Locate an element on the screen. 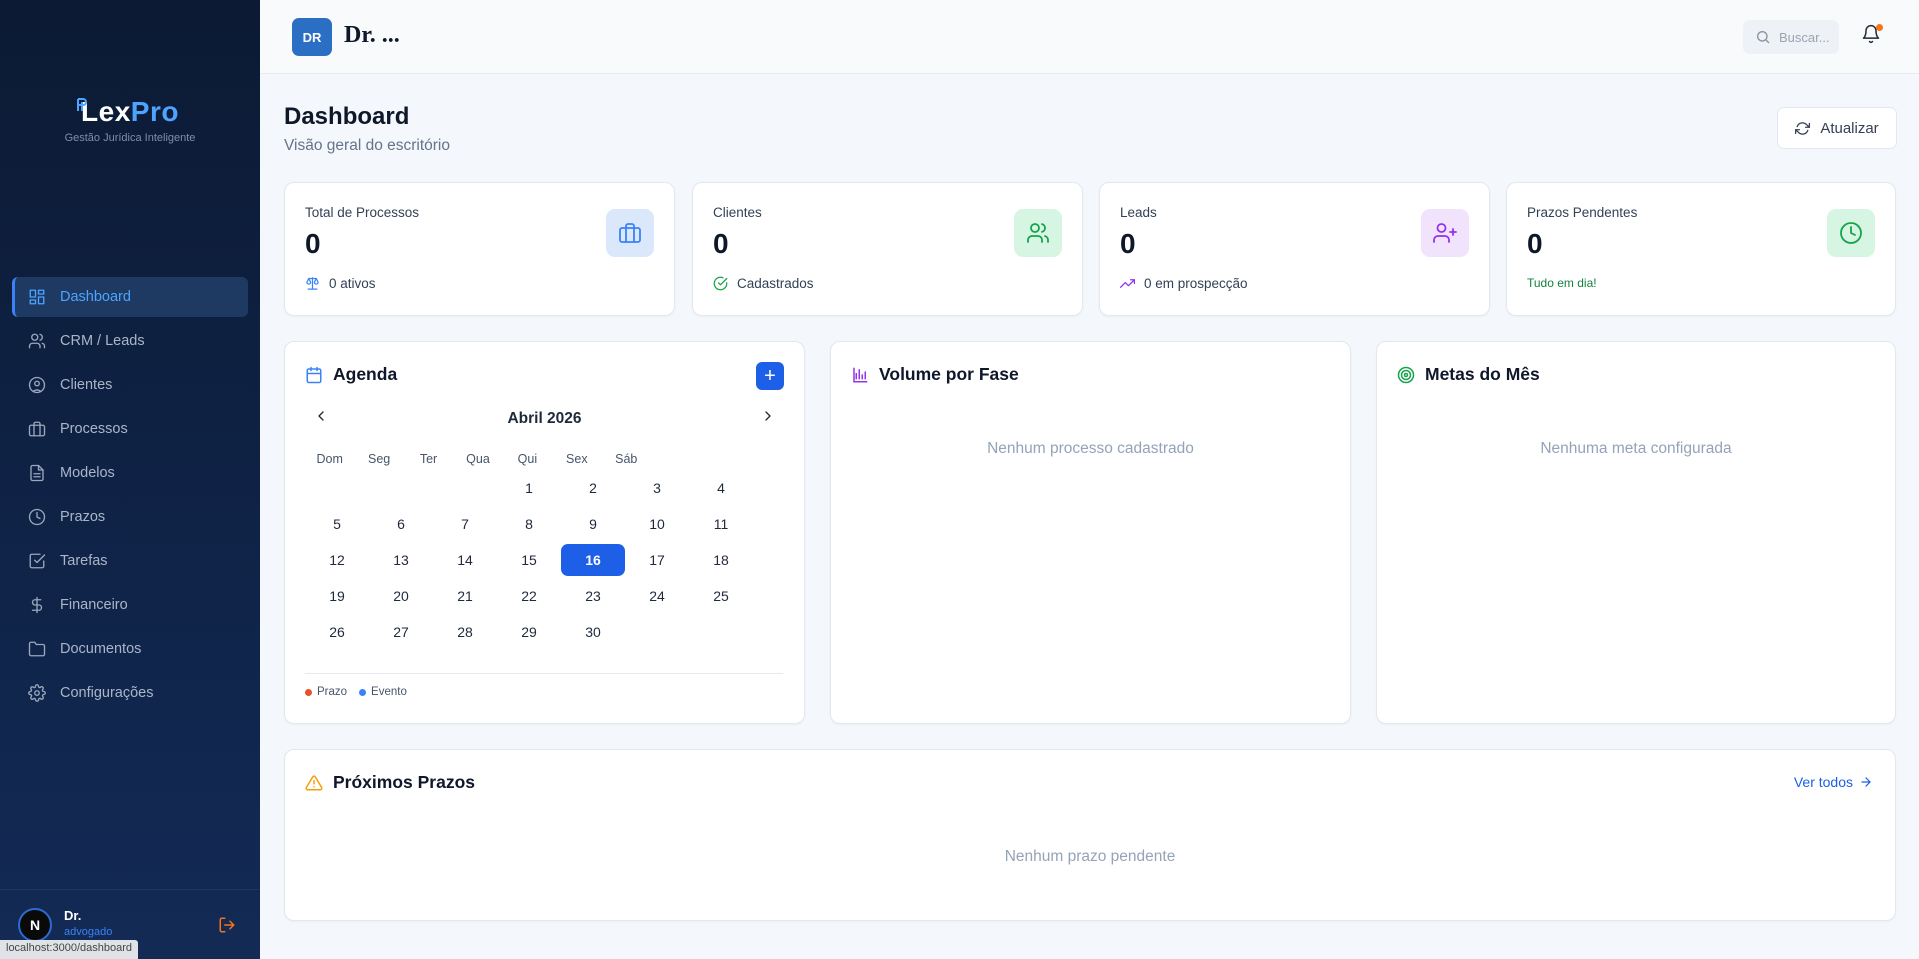  calendar-day-number: 16 is located at coordinates (593, 560).